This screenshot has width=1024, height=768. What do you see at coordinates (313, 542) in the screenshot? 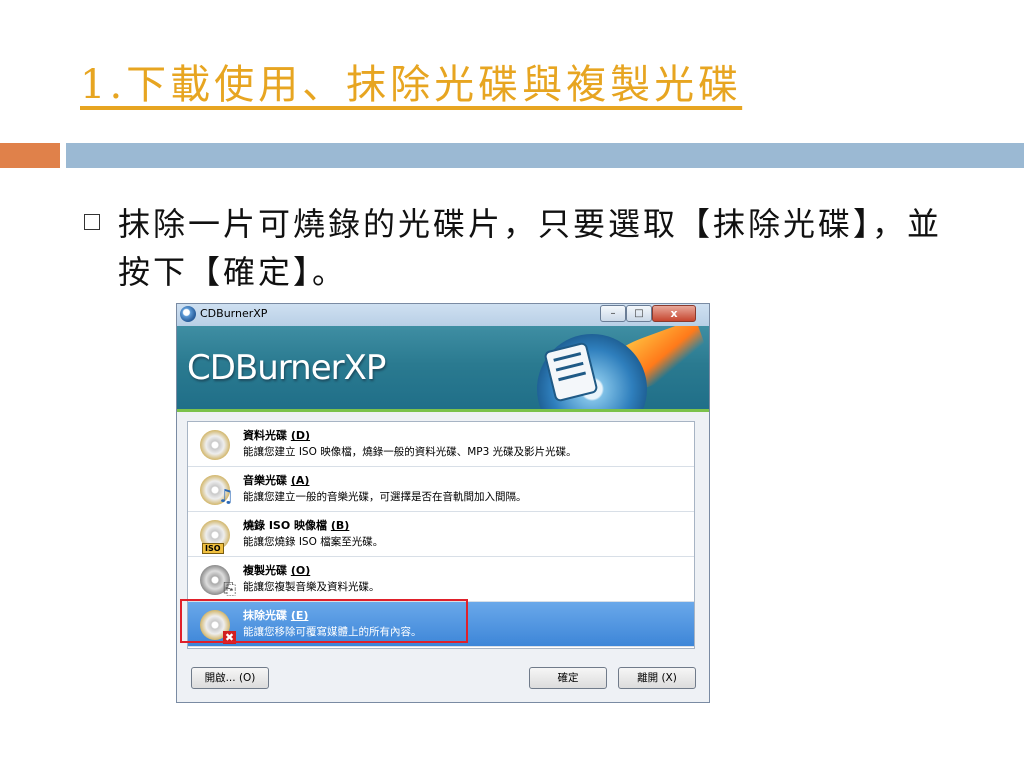
I see `item-description: 能讓您燒錄 ISO 檔案至光碟。` at bounding box center [313, 542].